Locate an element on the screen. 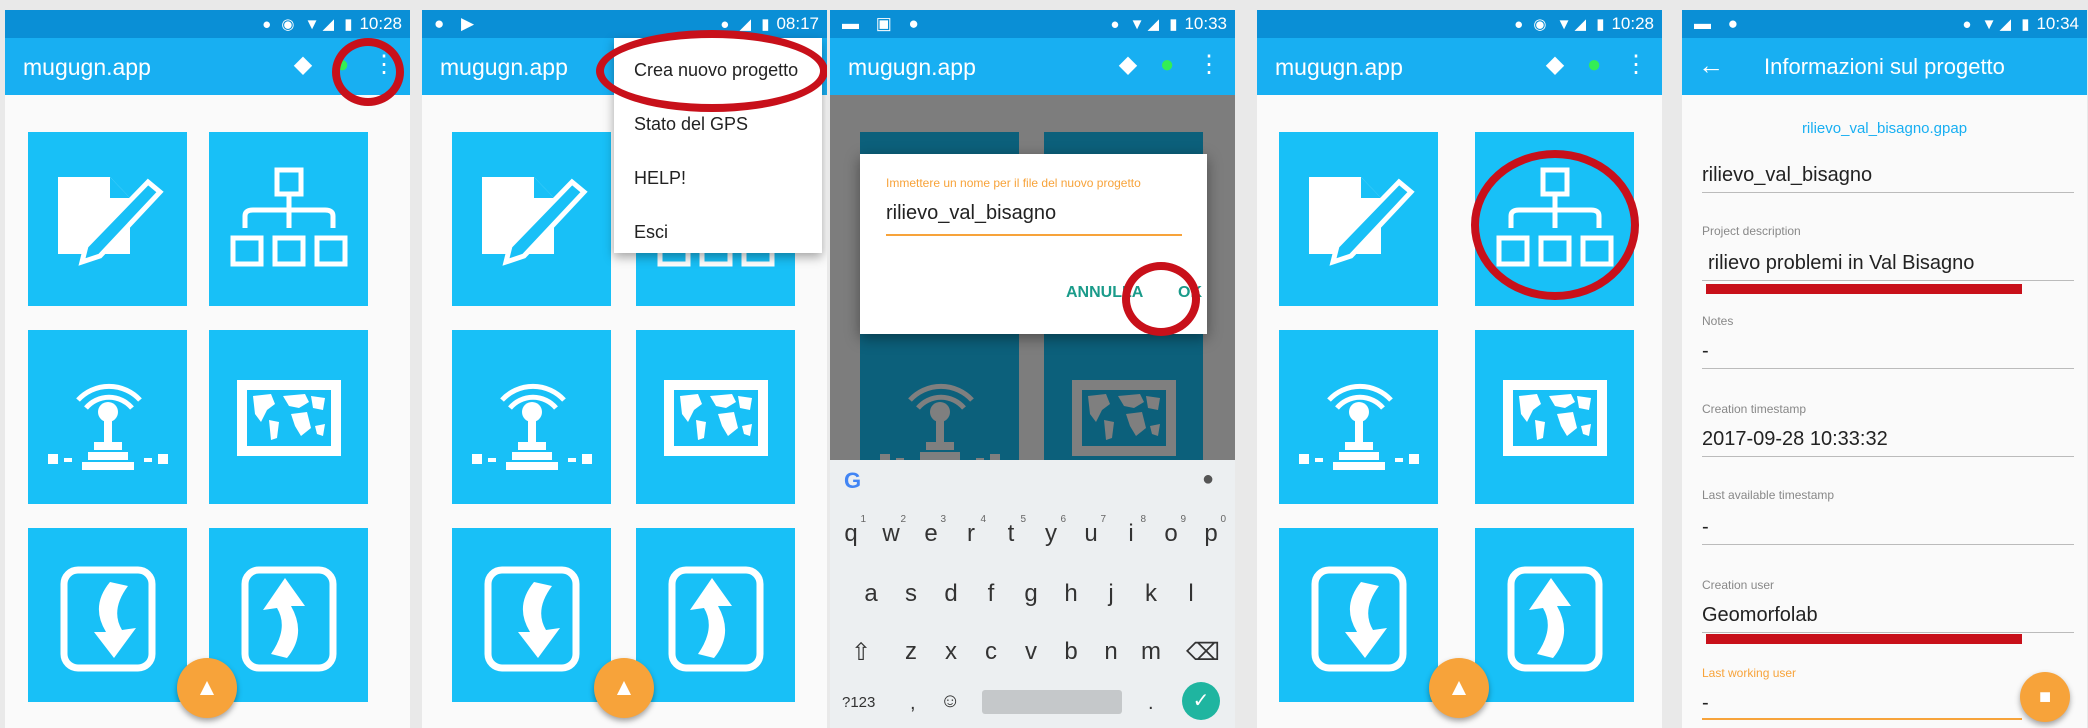 This screenshot has width=2088, height=728. status-time: 10:28 is located at coordinates (1632, 23).